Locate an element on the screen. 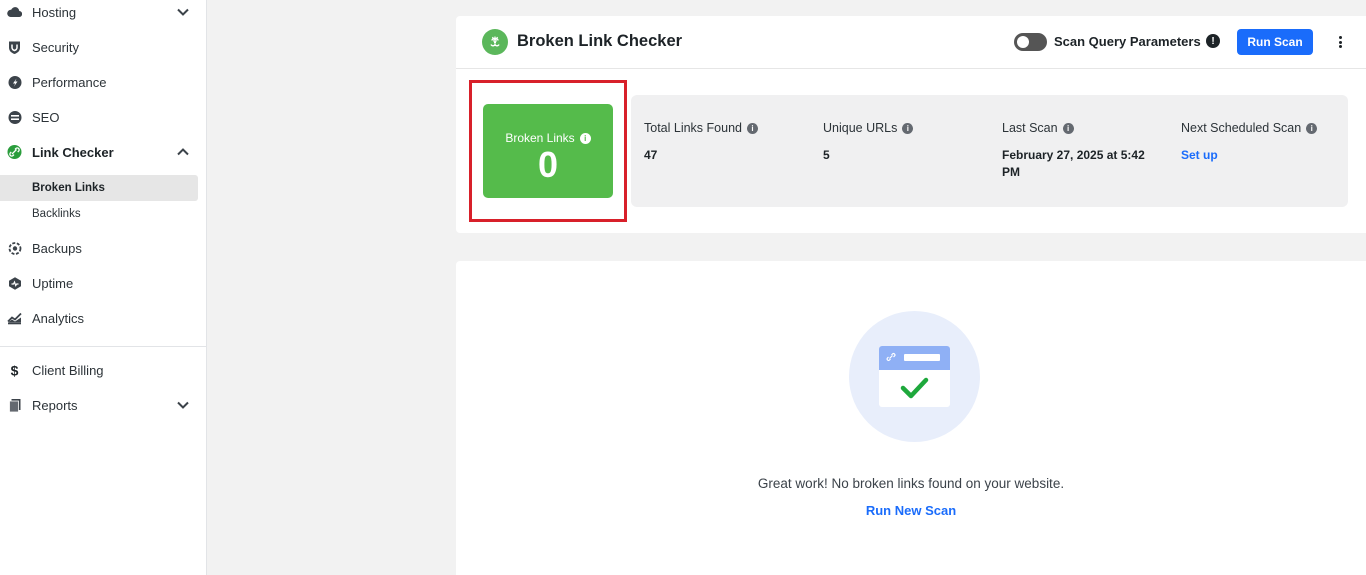  sidebar-subitem-label: Broken Links is located at coordinates (68, 188).